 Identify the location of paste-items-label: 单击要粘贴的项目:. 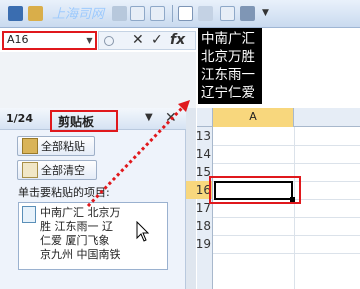
(64, 192).